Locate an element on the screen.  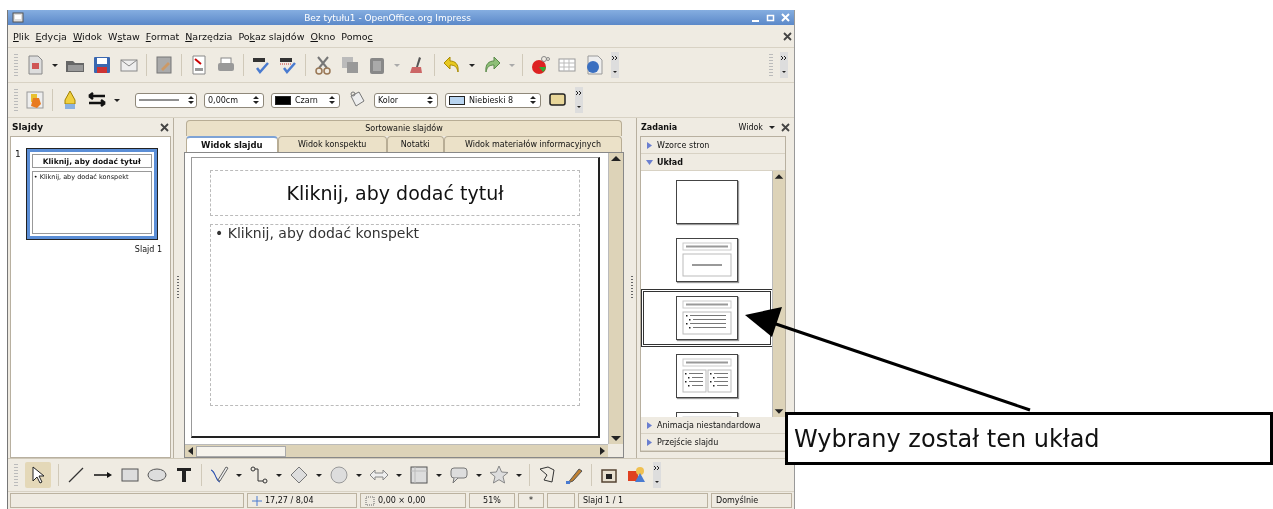
area-color-select: Niebieski 8 is located at coordinates (493, 100).